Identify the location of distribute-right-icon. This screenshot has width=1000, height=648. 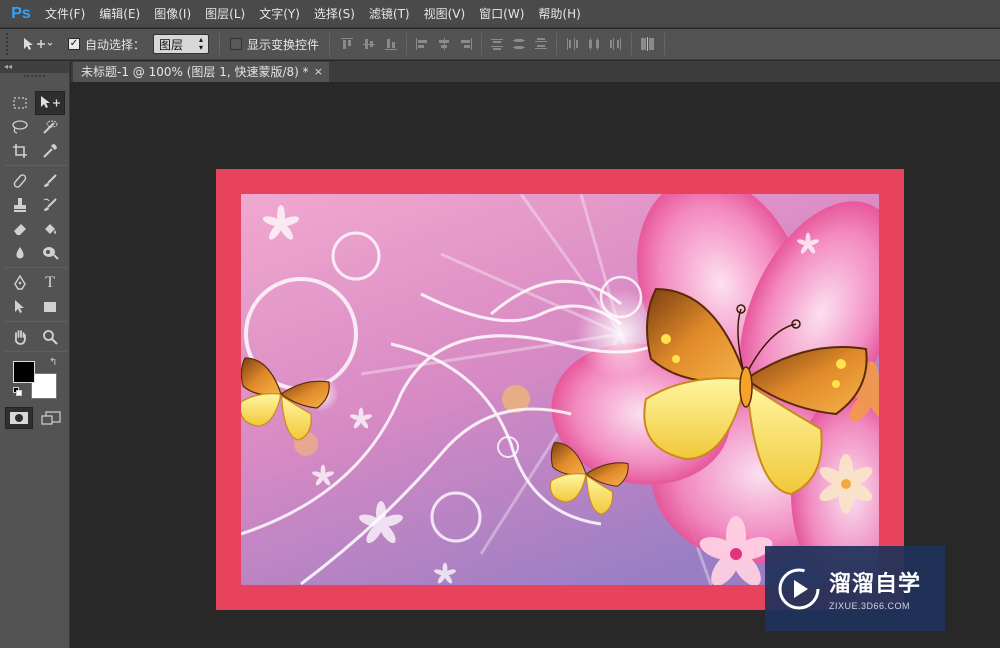
(616, 44).